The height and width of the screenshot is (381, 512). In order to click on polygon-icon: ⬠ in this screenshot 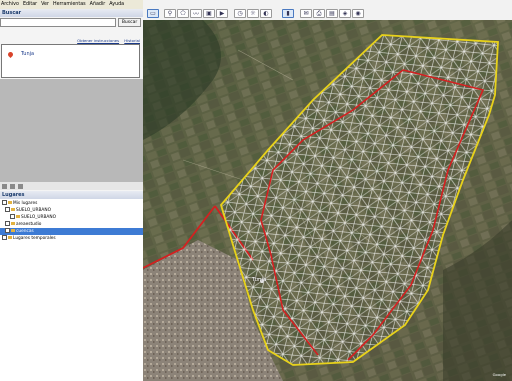, I will do `click(183, 13)`.